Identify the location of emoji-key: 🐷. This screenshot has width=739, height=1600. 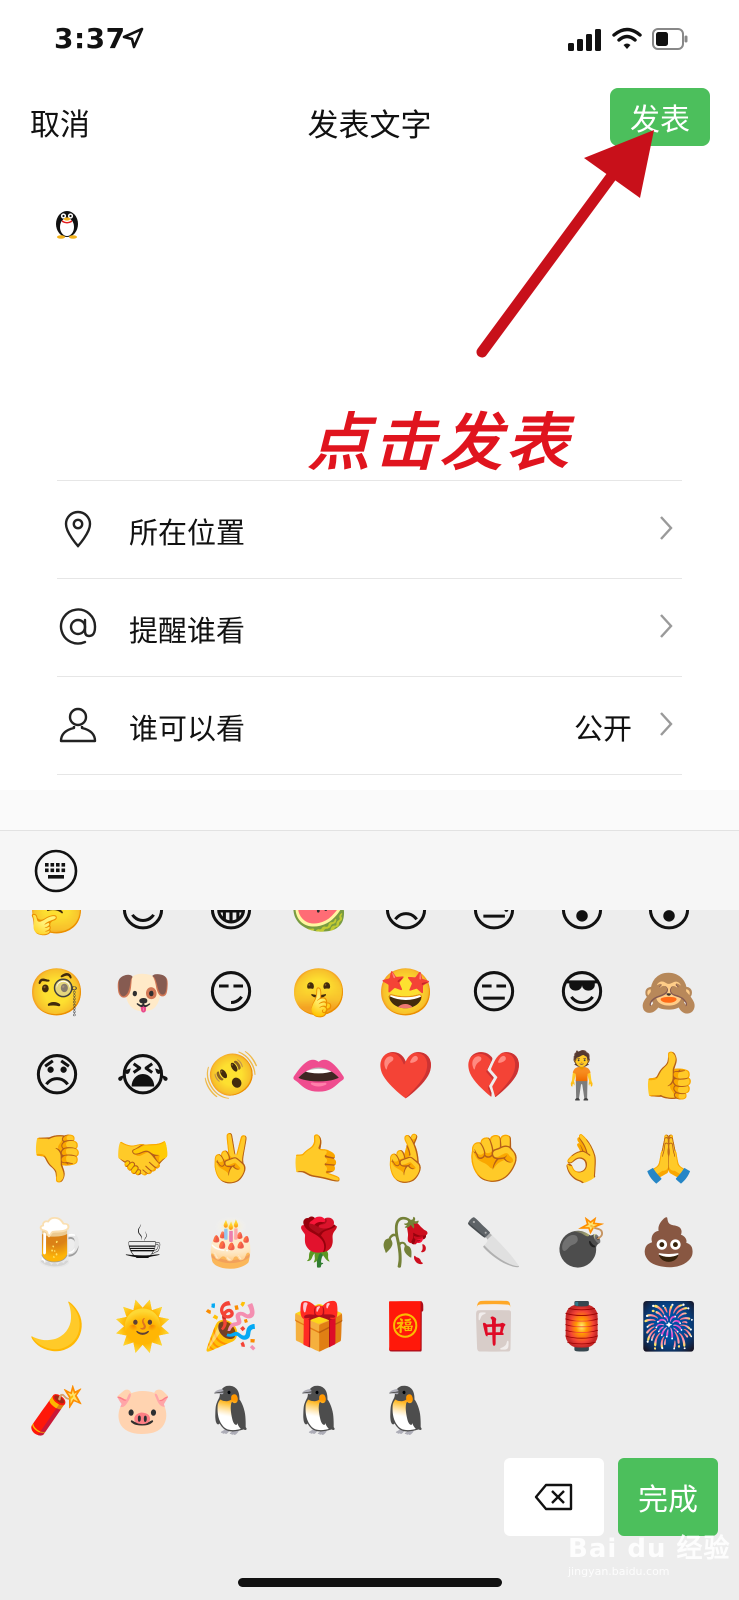
(143, 1410).